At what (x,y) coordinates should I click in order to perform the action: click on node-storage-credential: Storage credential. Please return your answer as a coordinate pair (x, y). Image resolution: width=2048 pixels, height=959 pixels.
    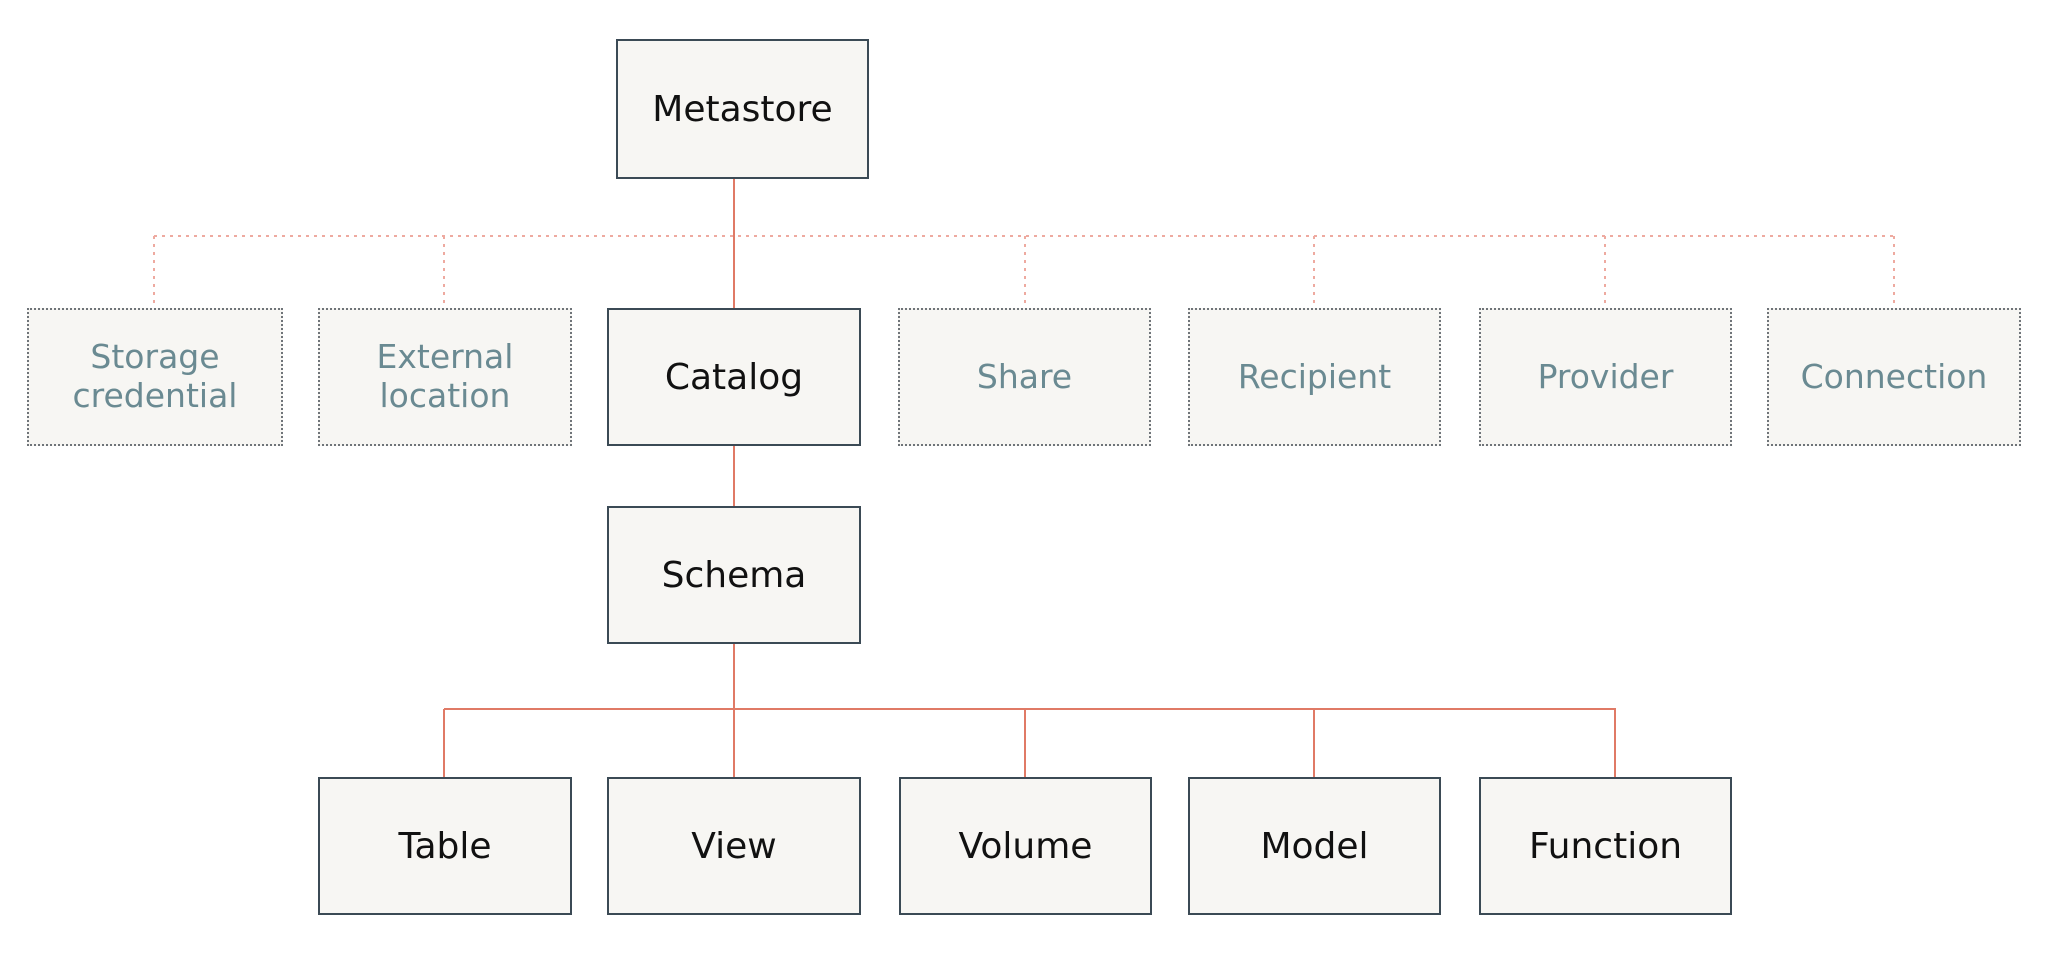
    Looking at the image, I should click on (155, 377).